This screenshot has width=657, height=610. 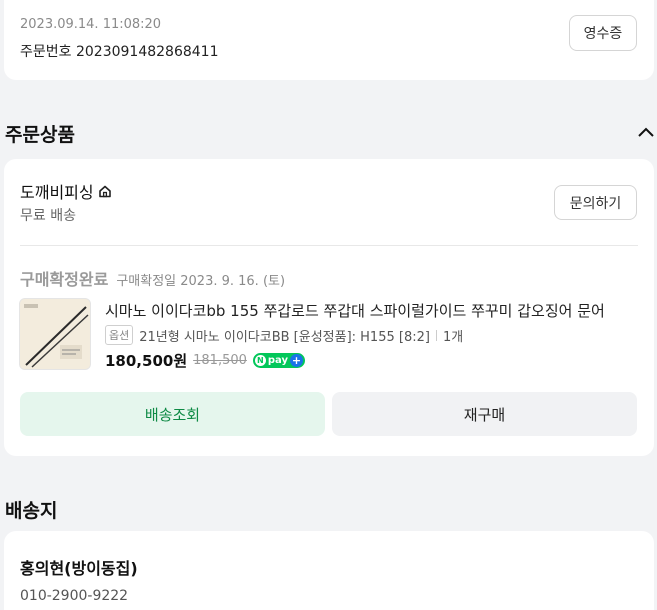 I want to click on product-thumbnail, so click(x=55, y=334).